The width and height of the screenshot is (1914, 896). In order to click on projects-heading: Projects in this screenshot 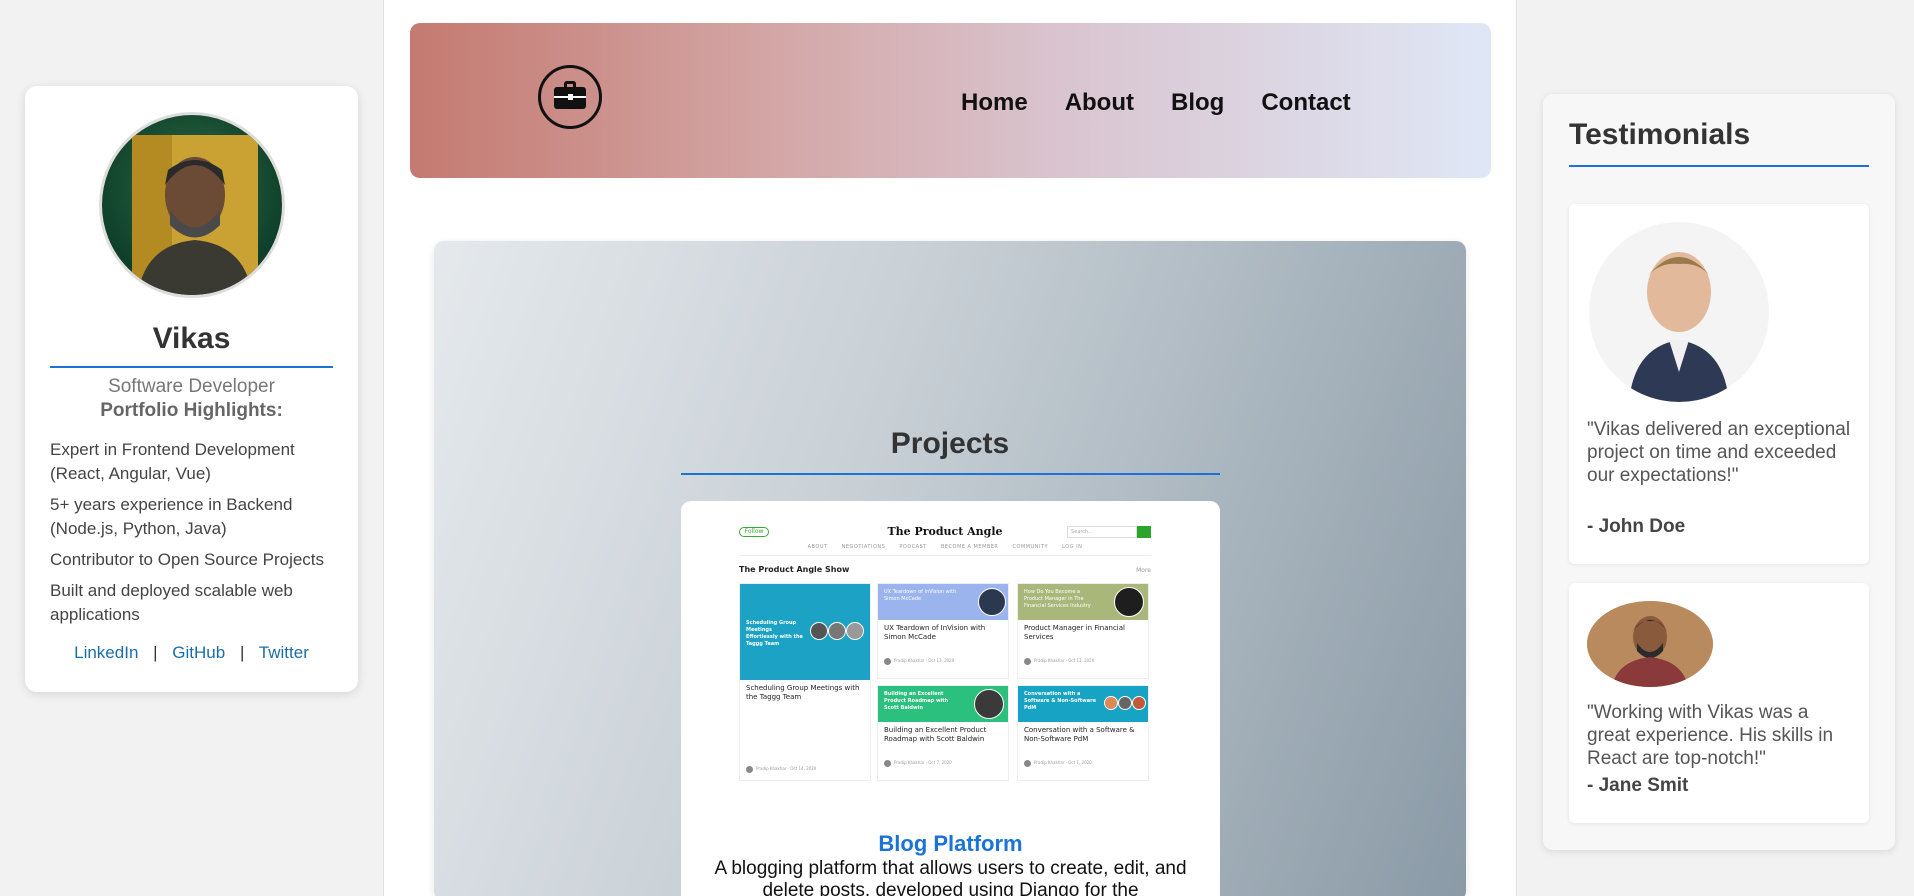, I will do `click(950, 443)`.